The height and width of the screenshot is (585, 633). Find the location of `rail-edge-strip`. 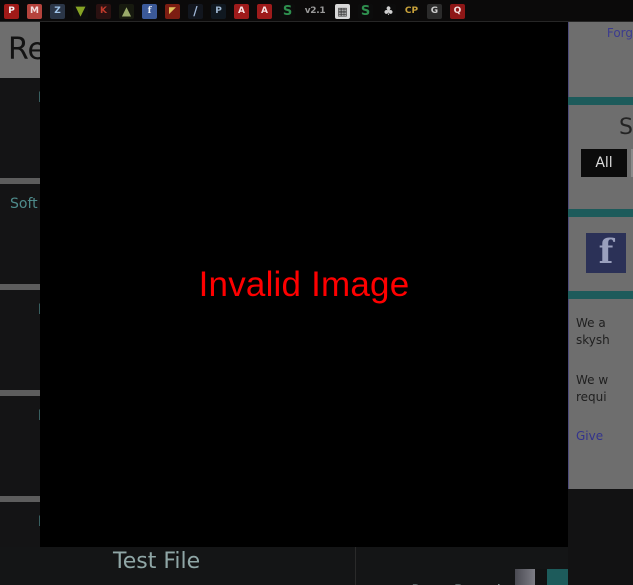

rail-edge-strip is located at coordinates (557, 577).